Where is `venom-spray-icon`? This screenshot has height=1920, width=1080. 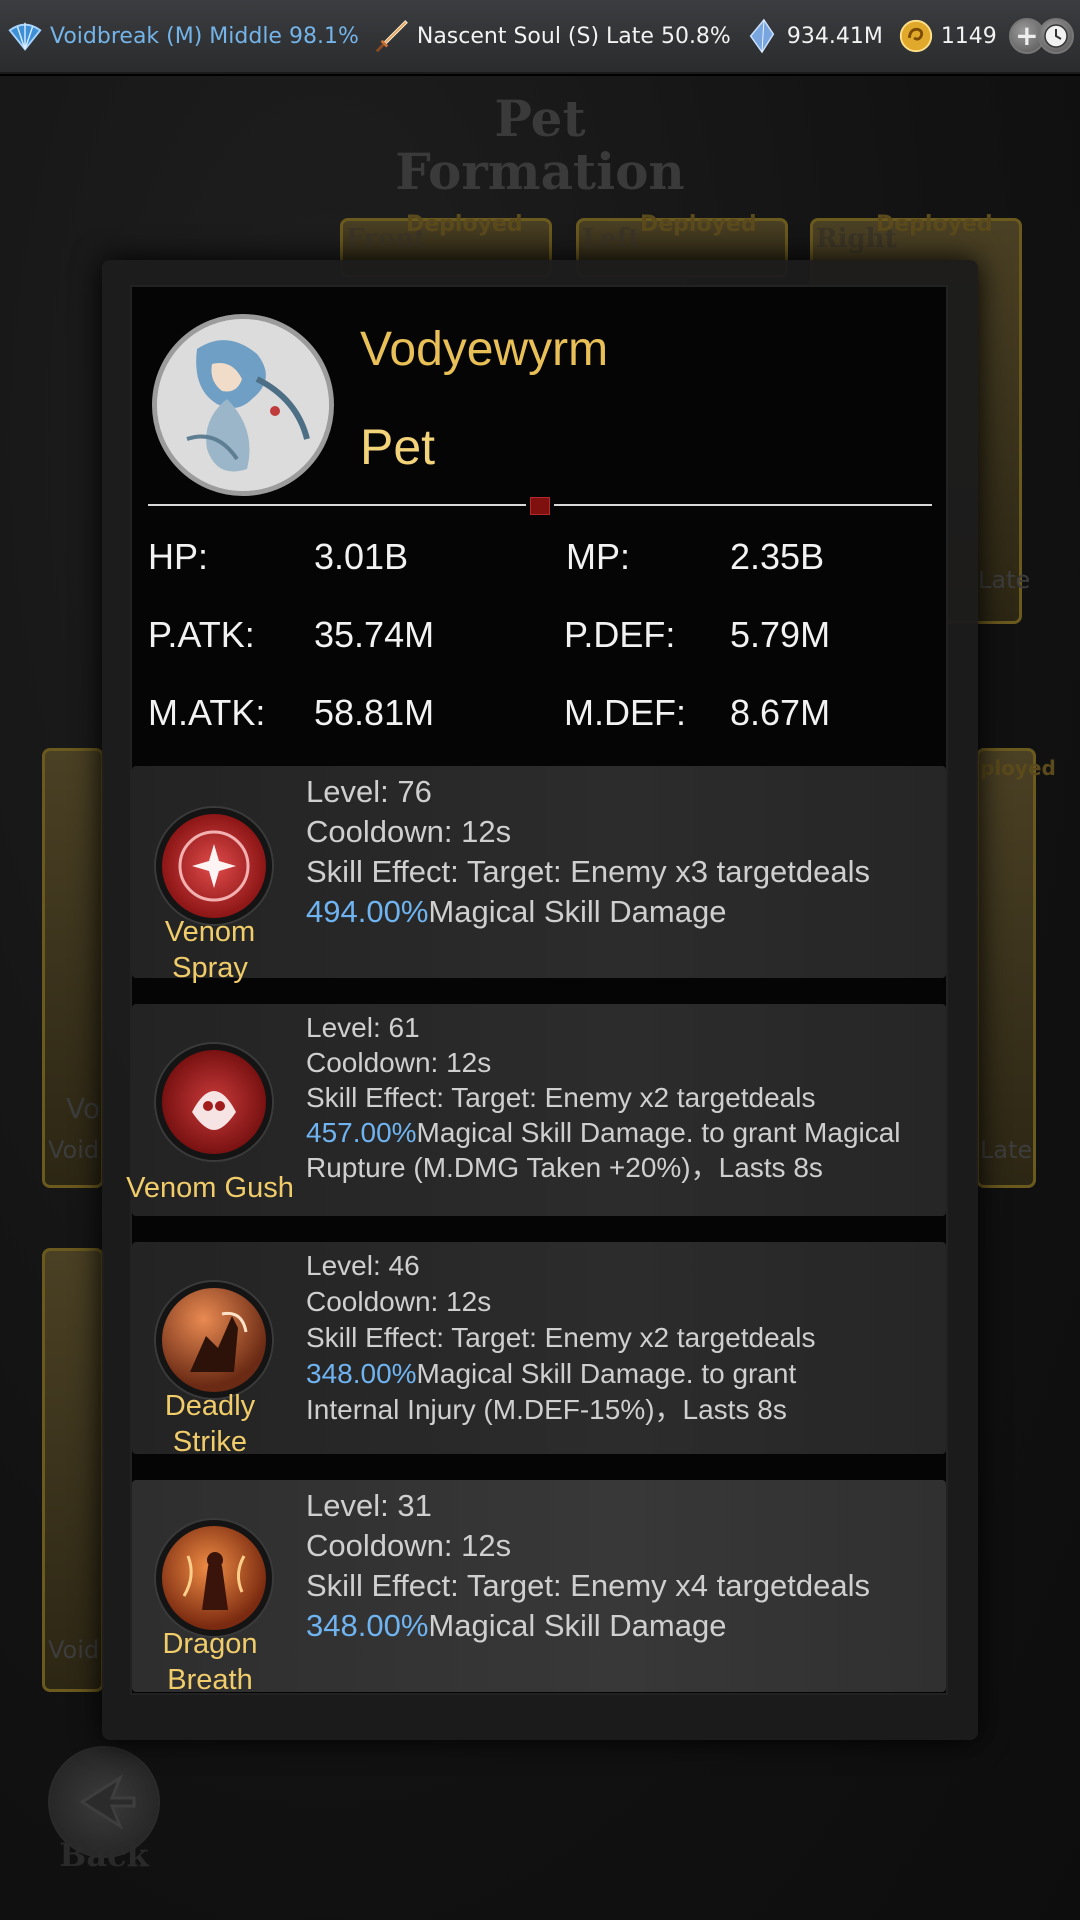 venom-spray-icon is located at coordinates (214, 866).